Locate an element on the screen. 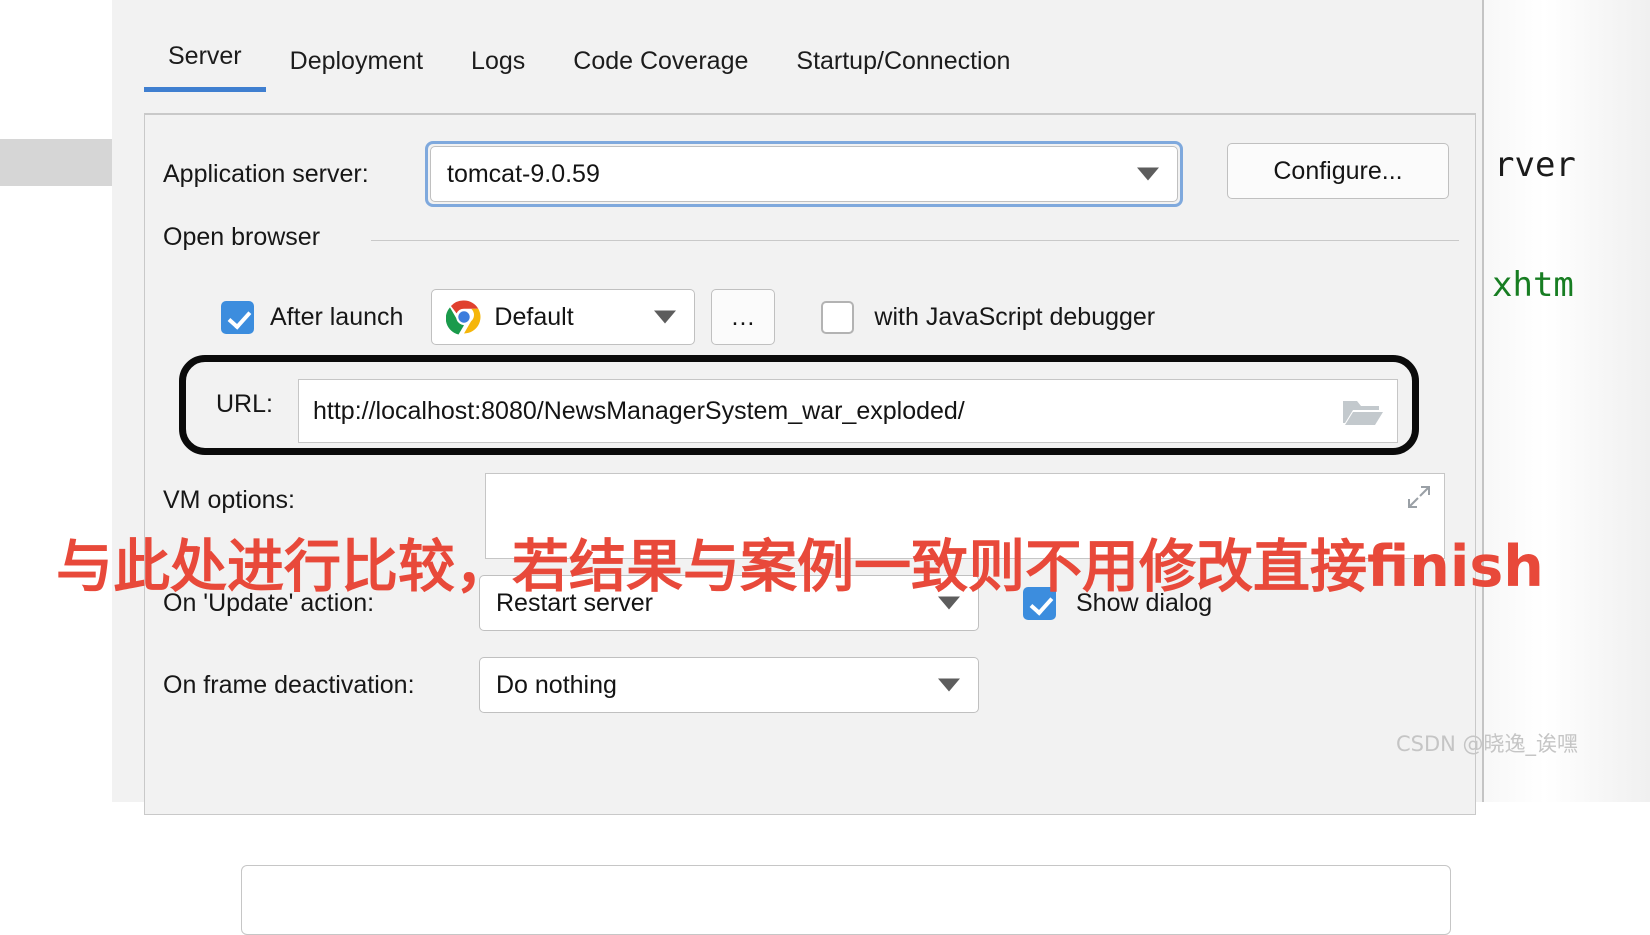 This screenshot has width=1650, height=935. code-line-server: rver is located at coordinates (1535, 165).